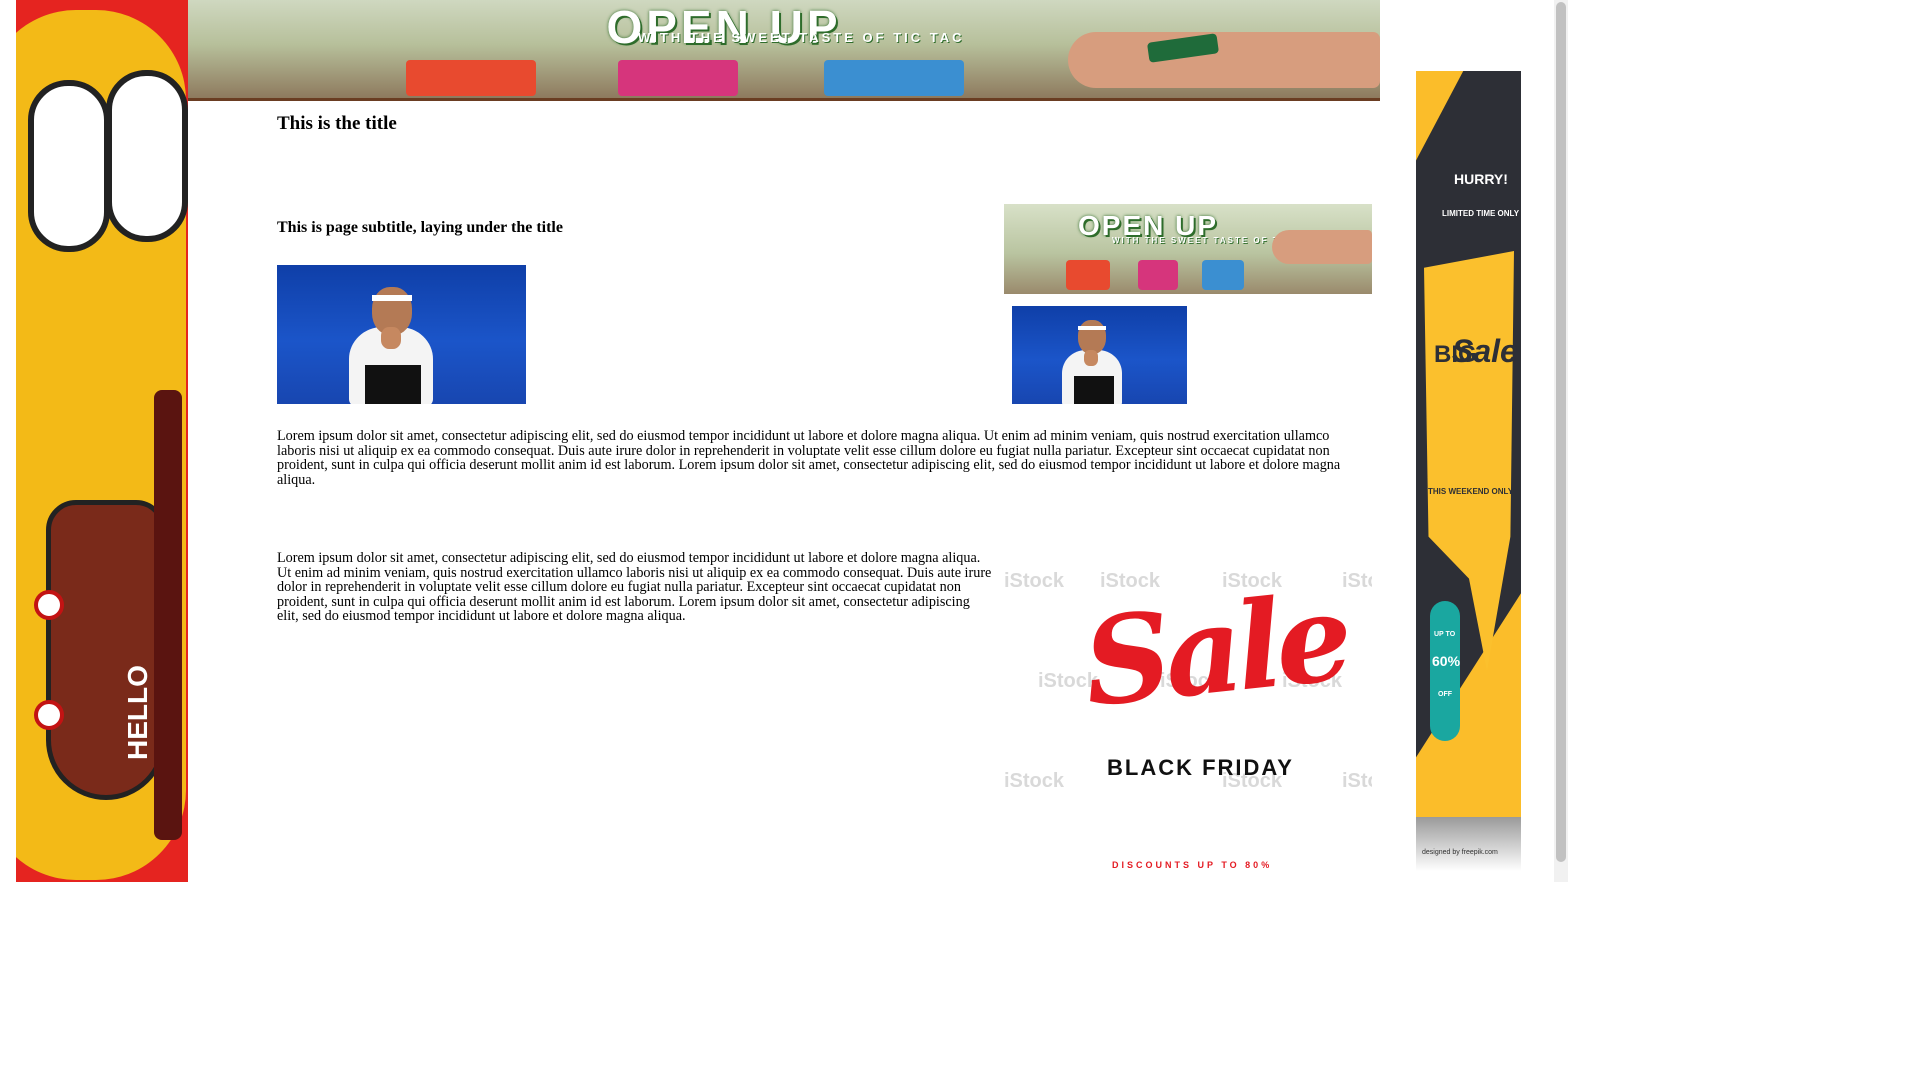  What do you see at coordinates (1445, 671) in the screenshot?
I see `discount-badge` at bounding box center [1445, 671].